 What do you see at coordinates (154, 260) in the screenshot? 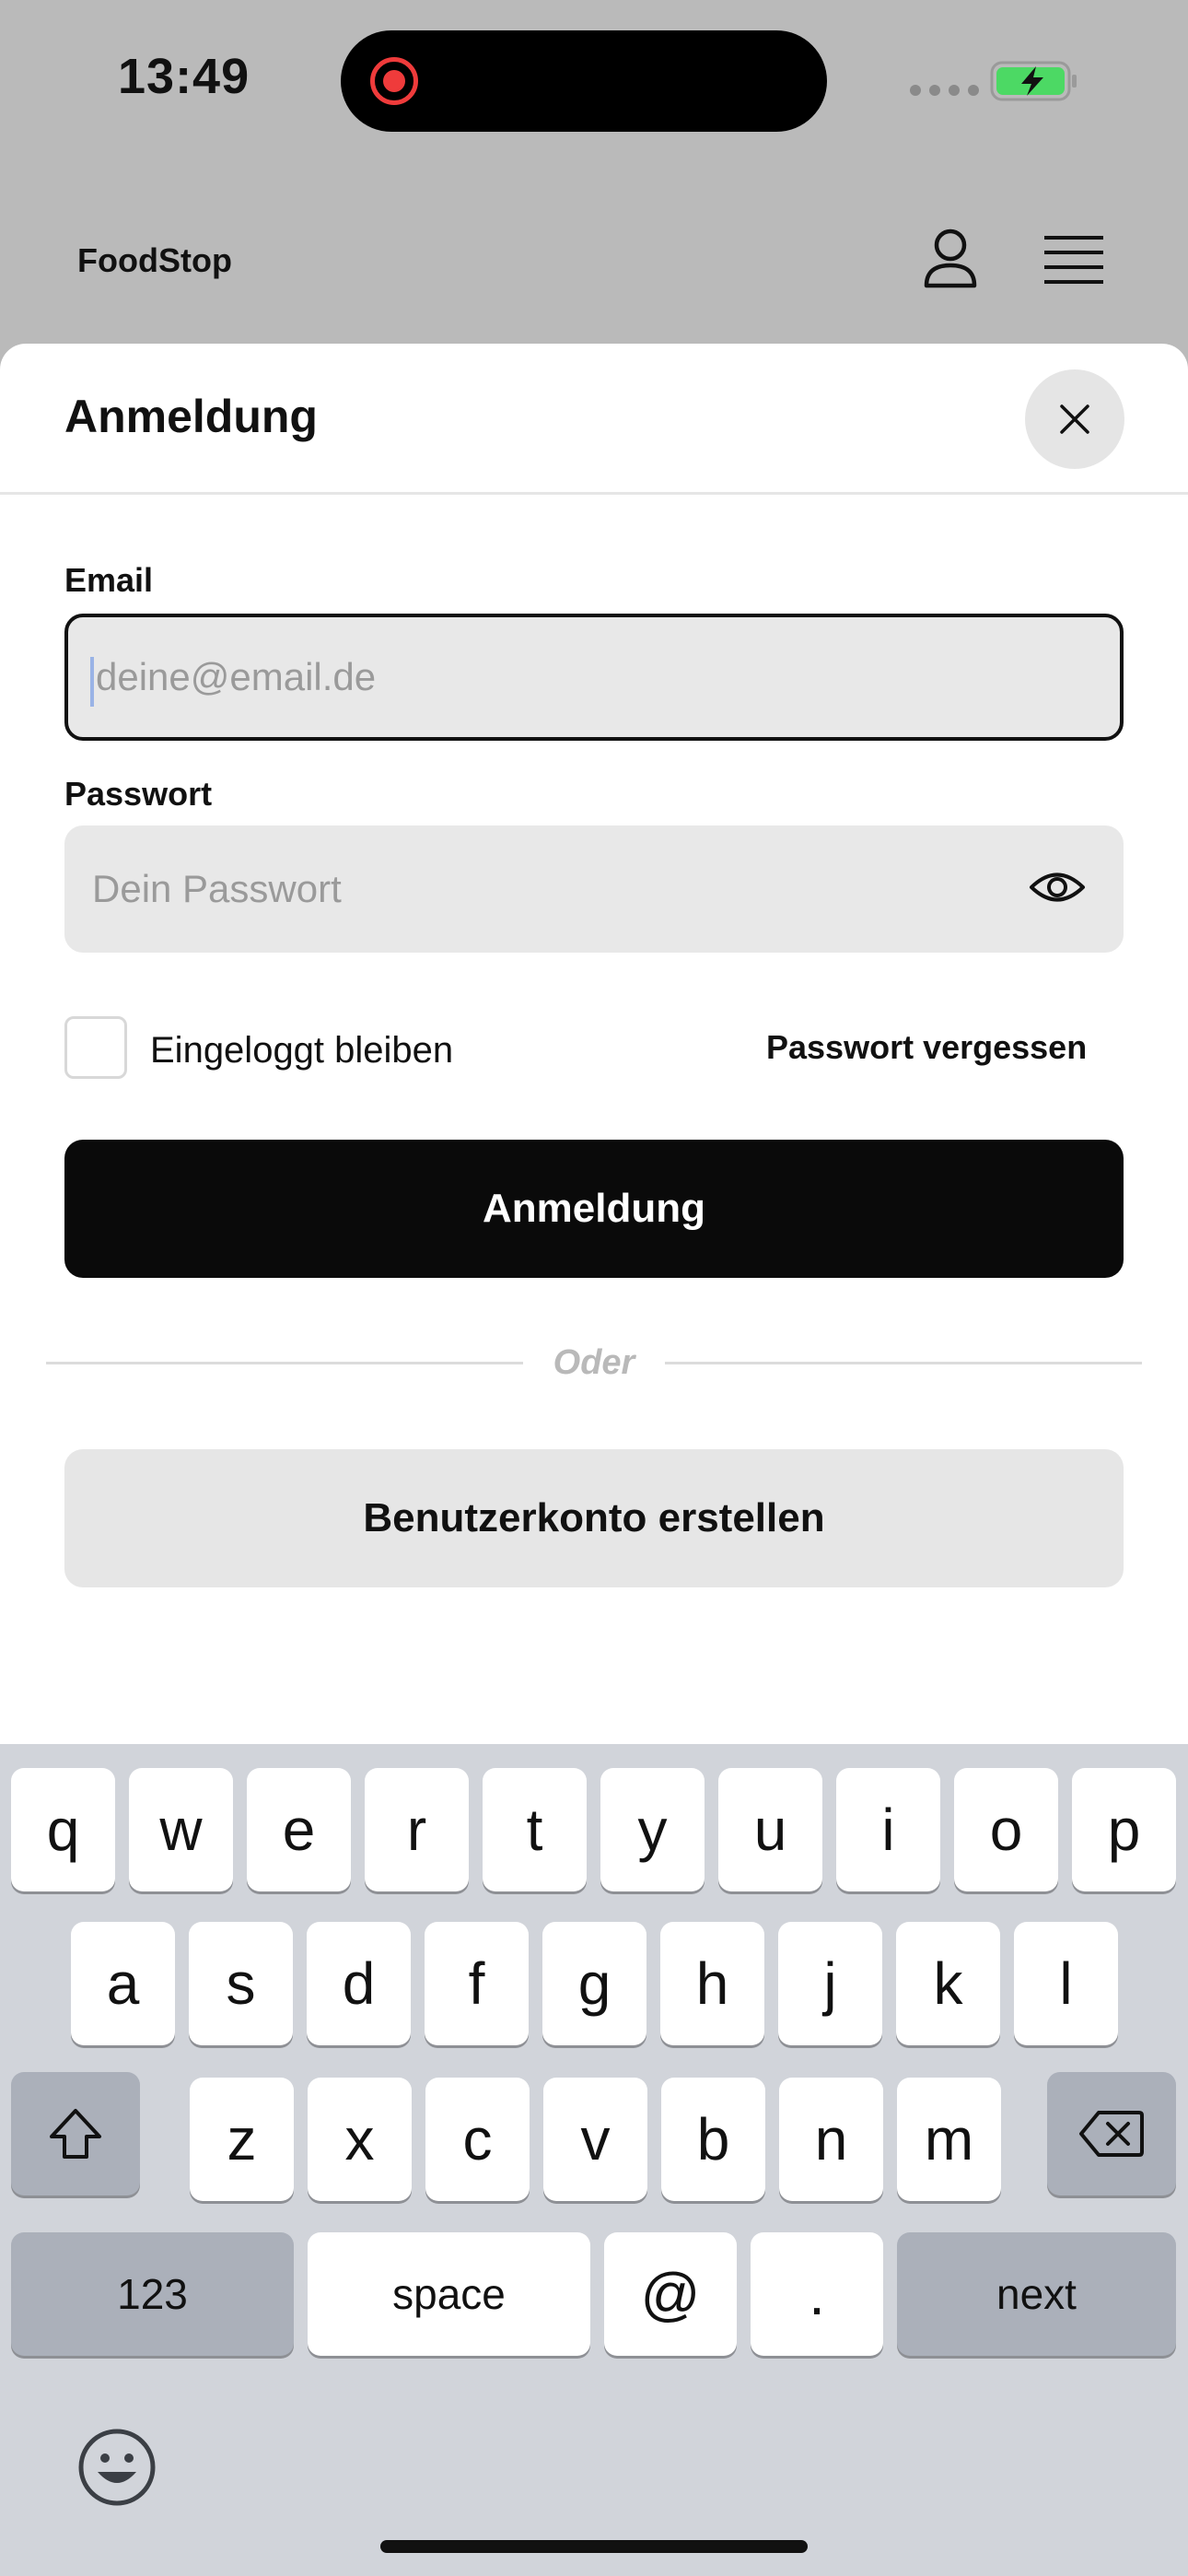
I see `brand-logo: FoodStop` at bounding box center [154, 260].